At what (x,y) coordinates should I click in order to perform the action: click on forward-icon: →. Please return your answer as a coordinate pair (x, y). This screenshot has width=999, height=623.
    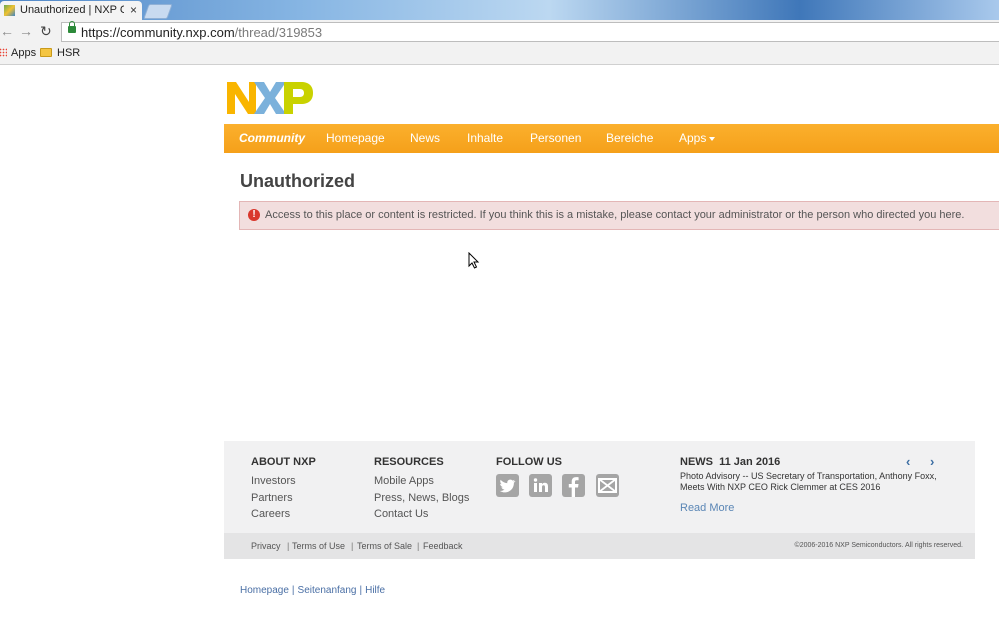
    Looking at the image, I should click on (26, 31).